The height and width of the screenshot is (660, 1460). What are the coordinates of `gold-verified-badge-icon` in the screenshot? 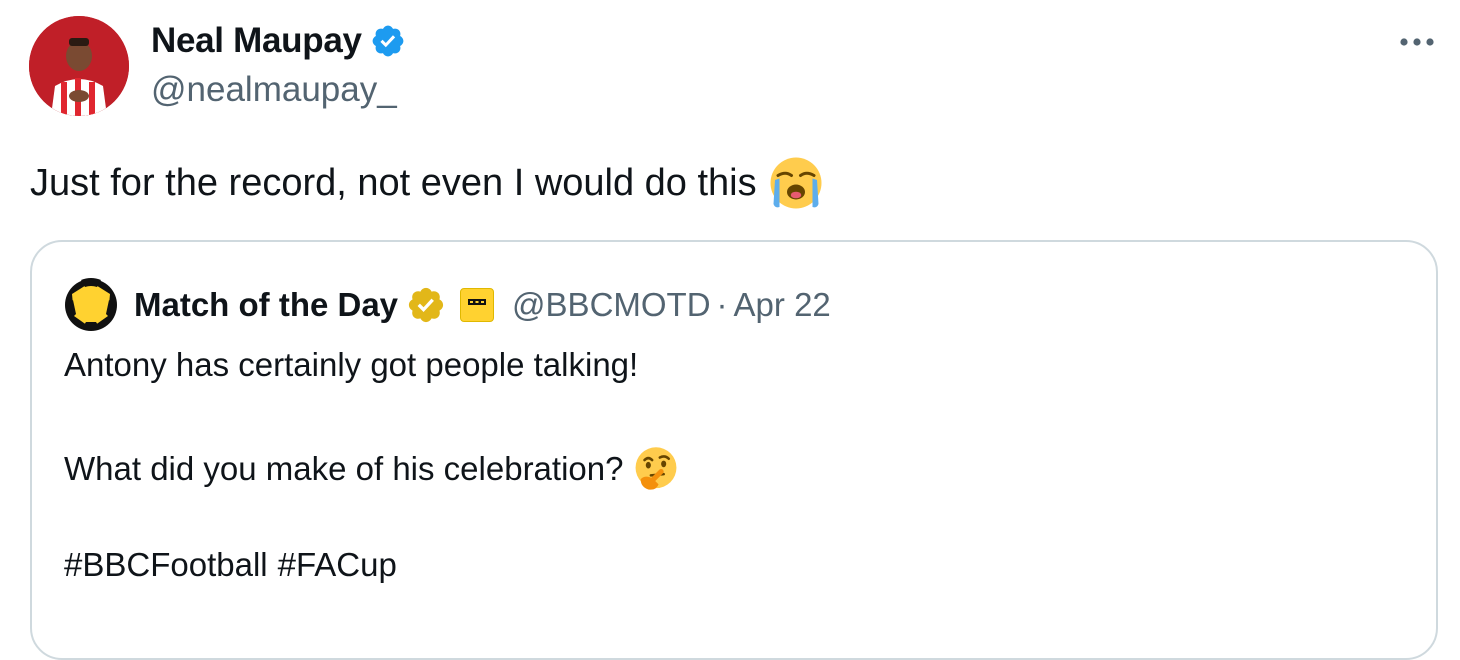 It's located at (426, 305).